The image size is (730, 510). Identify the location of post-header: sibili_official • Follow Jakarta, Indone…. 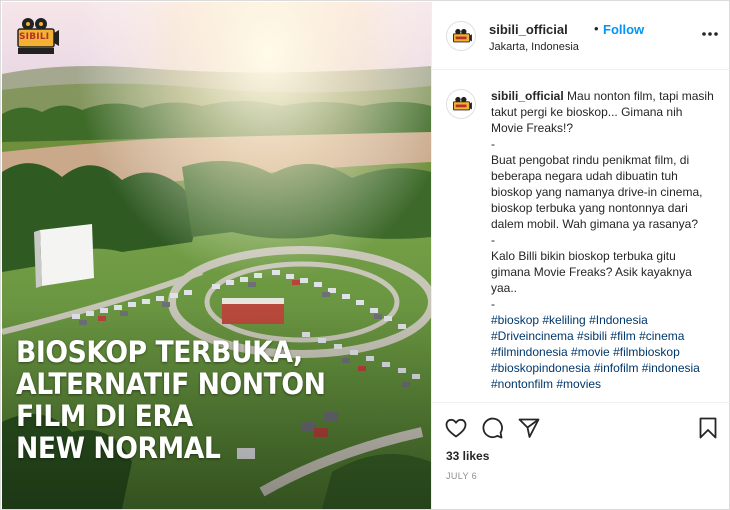
(581, 36).